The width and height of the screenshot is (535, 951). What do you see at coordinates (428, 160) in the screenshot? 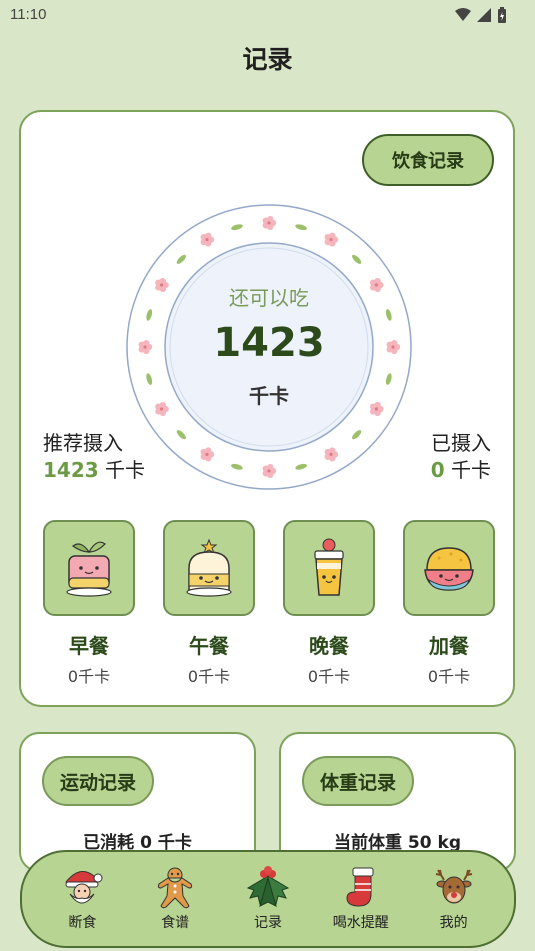
I see `diet-record-button: 饮食记录` at bounding box center [428, 160].